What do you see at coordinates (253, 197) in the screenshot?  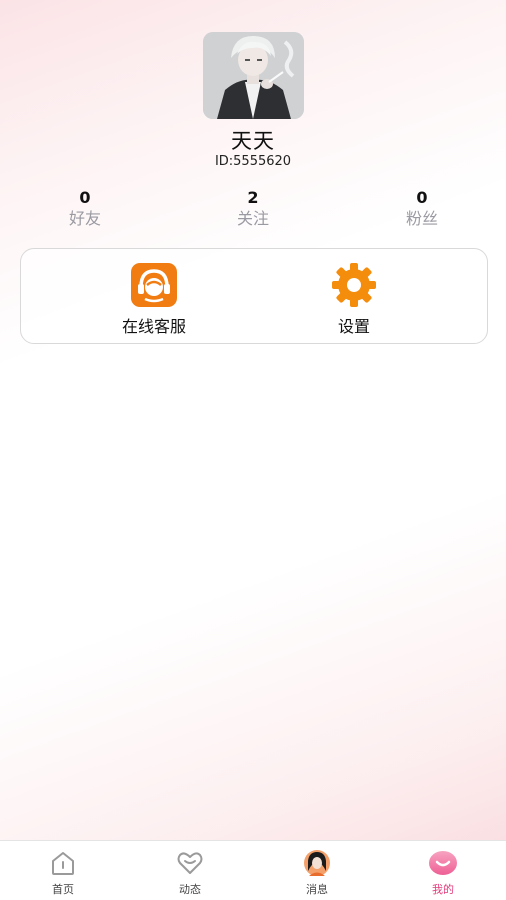 I see `stat-following-count: 2` at bounding box center [253, 197].